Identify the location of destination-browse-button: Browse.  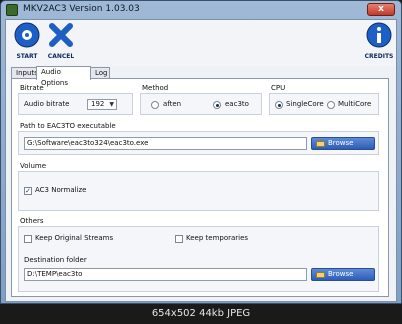
(343, 274).